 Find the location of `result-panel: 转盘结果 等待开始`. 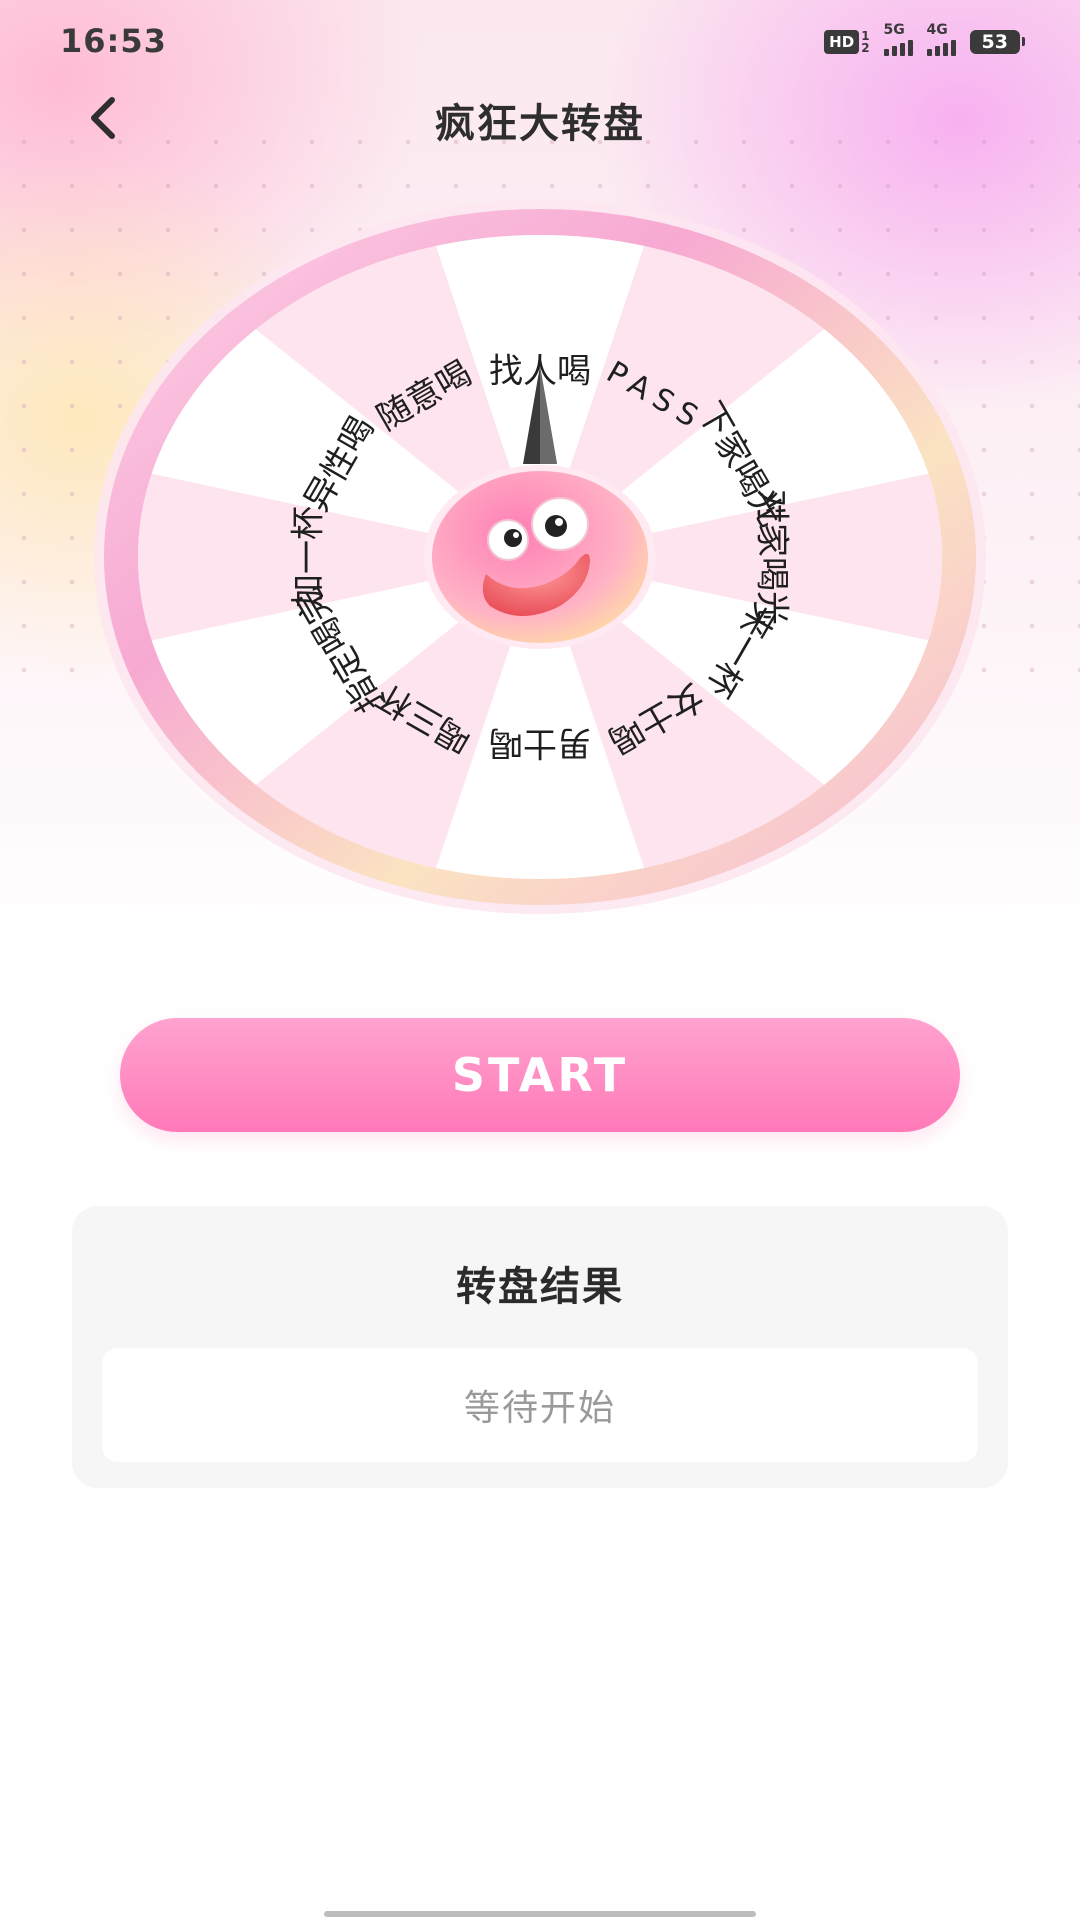

result-panel: 转盘结果 等待开始 is located at coordinates (540, 1347).